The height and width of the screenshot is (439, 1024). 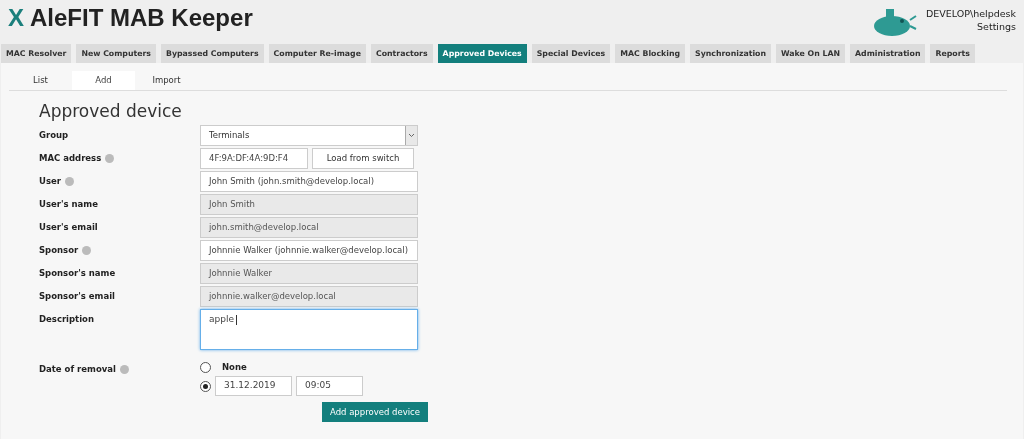 I want to click on readonly-field: john.smith@develop.local, so click(x=309, y=227).